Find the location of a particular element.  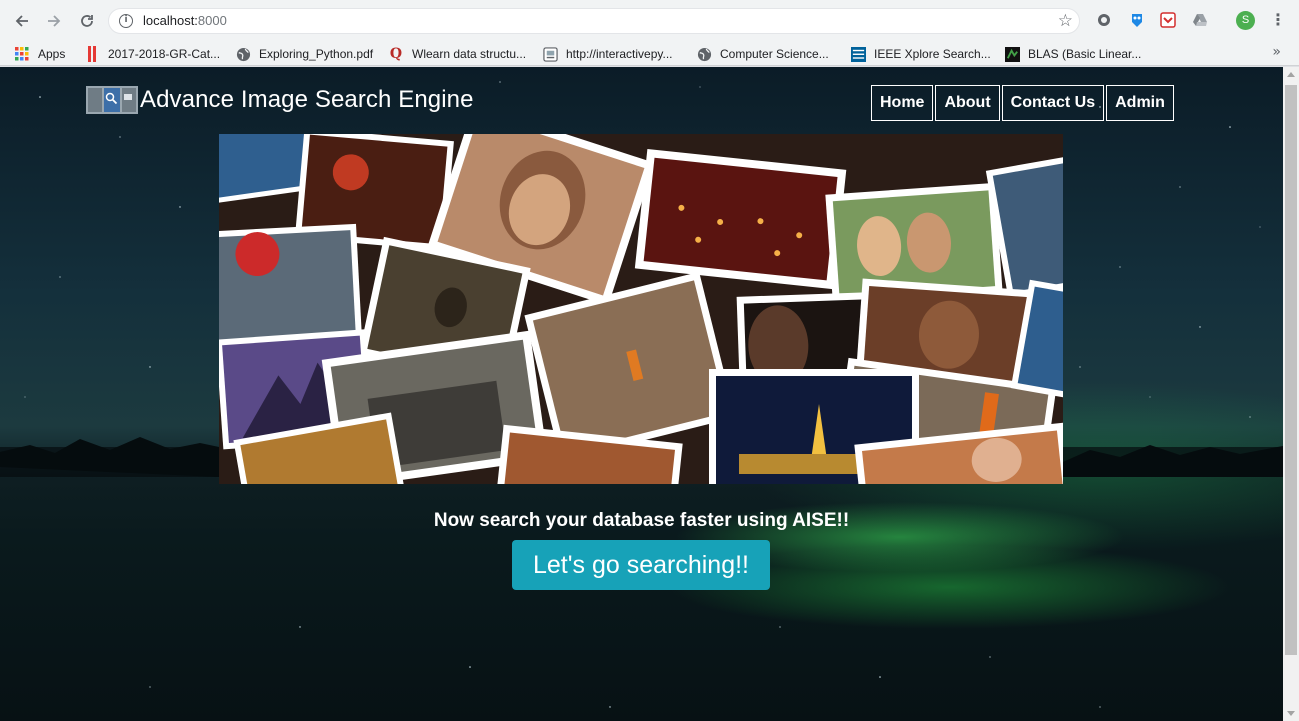

scrollbar-thumb is located at coordinates (1291, 370).